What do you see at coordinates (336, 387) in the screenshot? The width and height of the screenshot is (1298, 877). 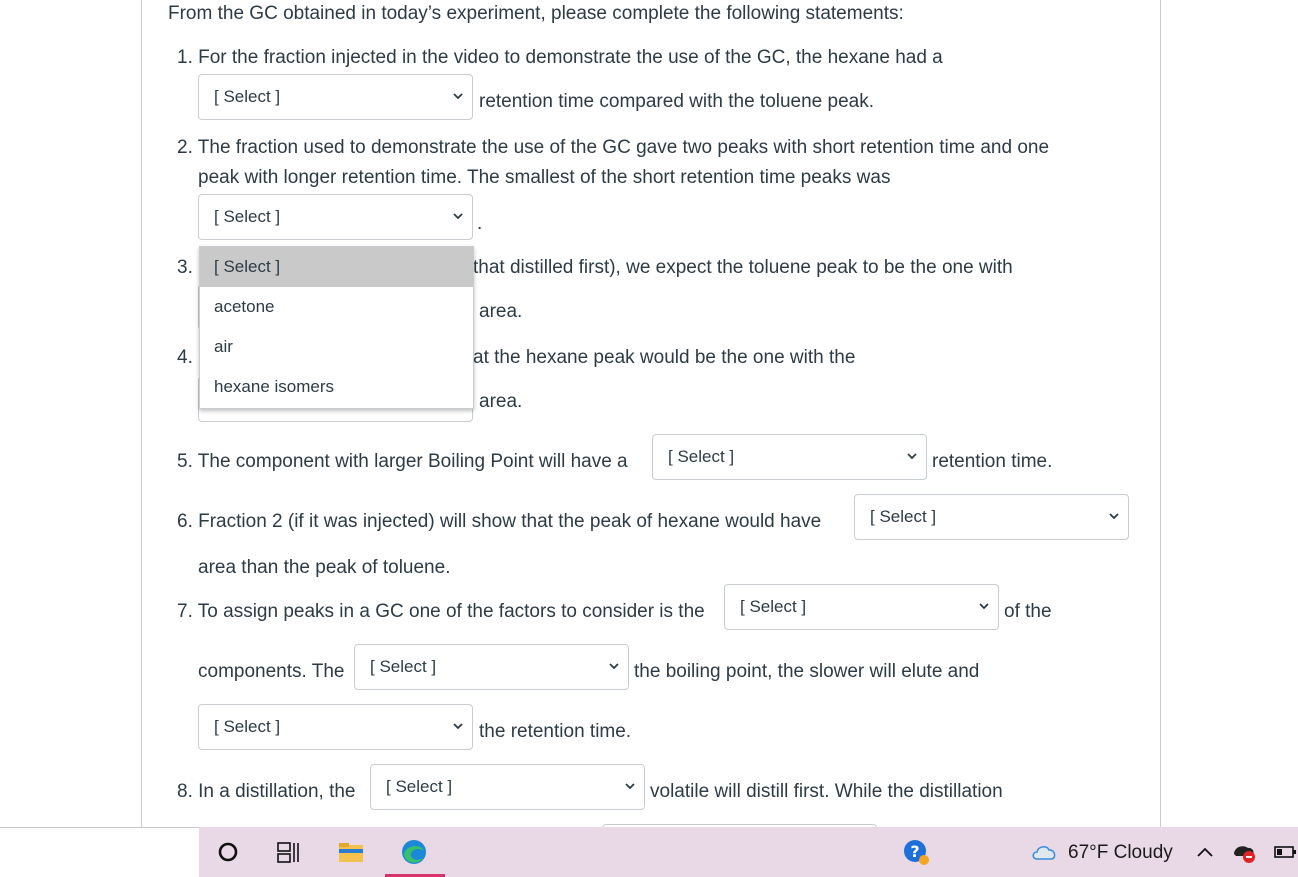 I see `dropdown-option-hexane-isomers: hexane isomers` at bounding box center [336, 387].